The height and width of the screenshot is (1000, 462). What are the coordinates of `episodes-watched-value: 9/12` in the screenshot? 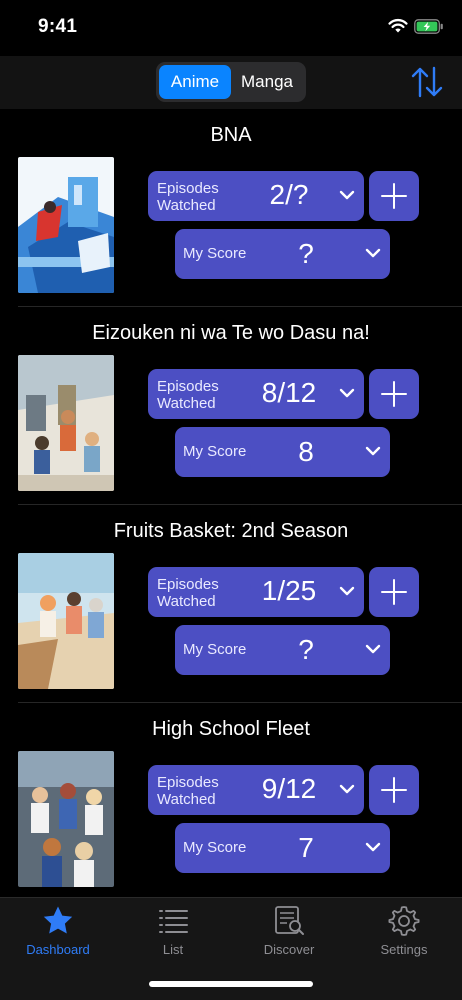 It's located at (289, 788).